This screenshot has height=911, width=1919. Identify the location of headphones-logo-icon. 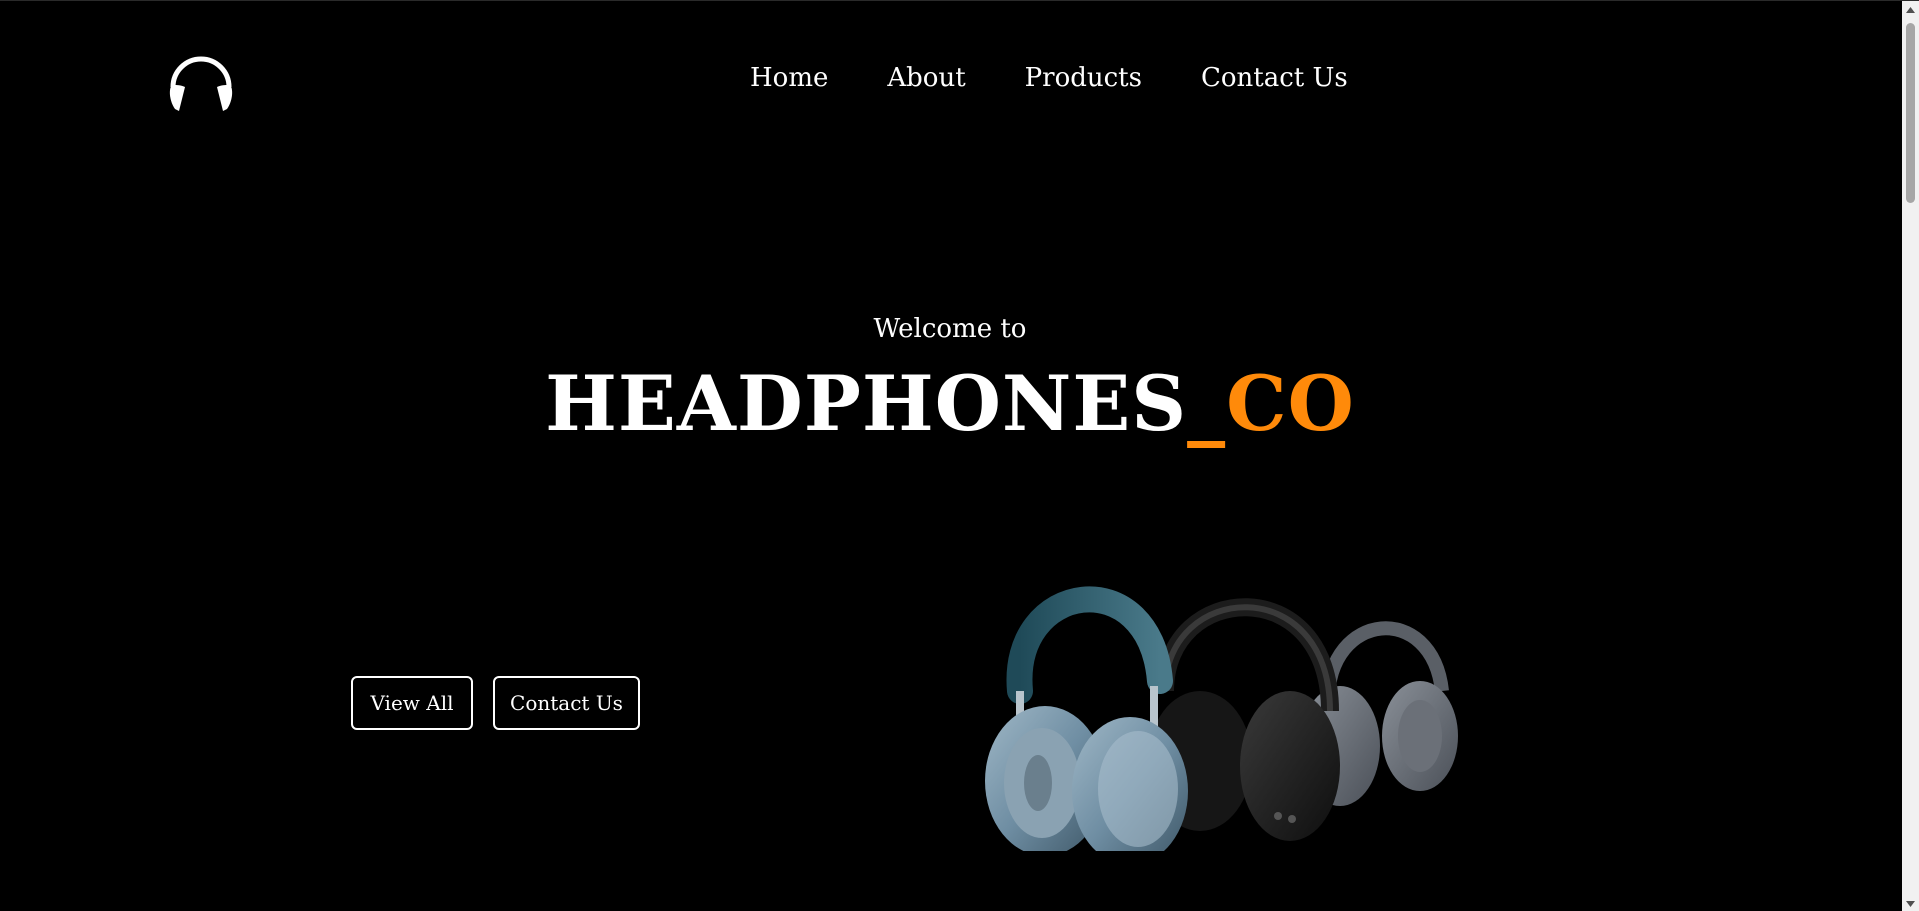
(201, 77).